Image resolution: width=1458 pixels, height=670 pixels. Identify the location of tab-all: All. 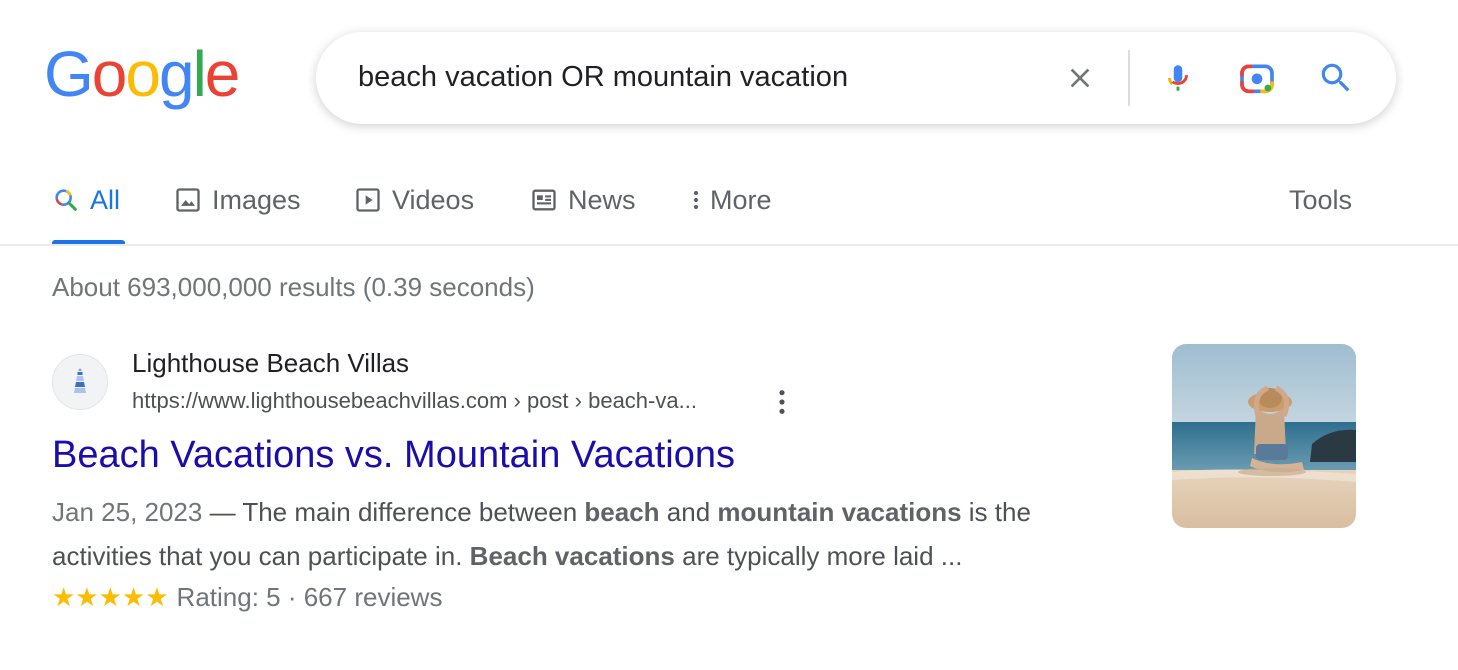
(86, 200).